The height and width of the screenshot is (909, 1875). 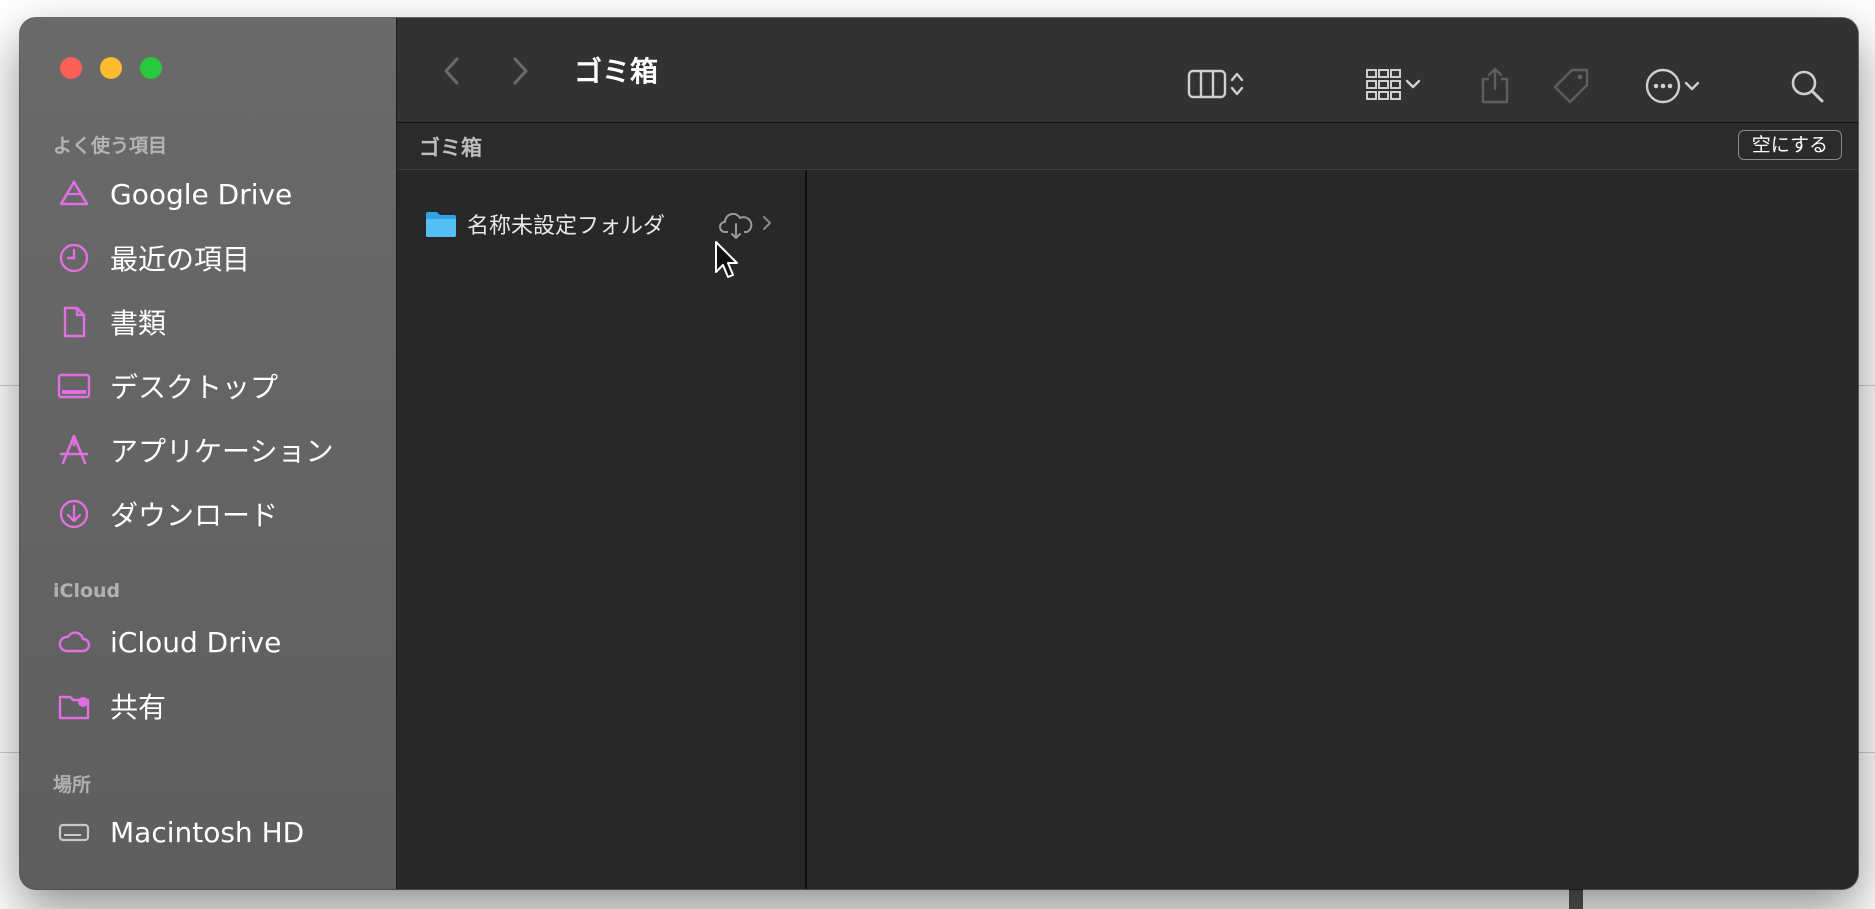 What do you see at coordinates (138, 707) in the screenshot?
I see `sidebar-item-label: 共有` at bounding box center [138, 707].